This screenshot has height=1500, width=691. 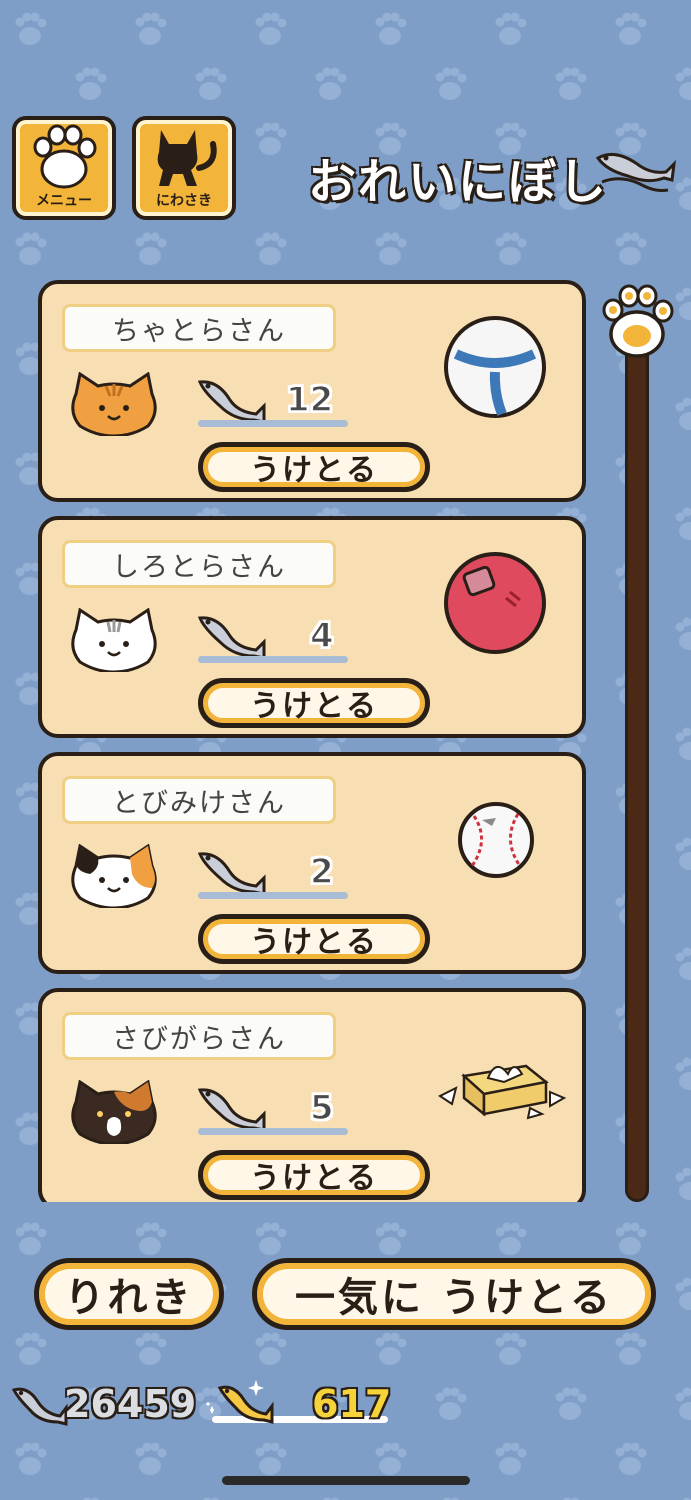 I want to click on calico-cat-icon, so click(x=114, y=876).